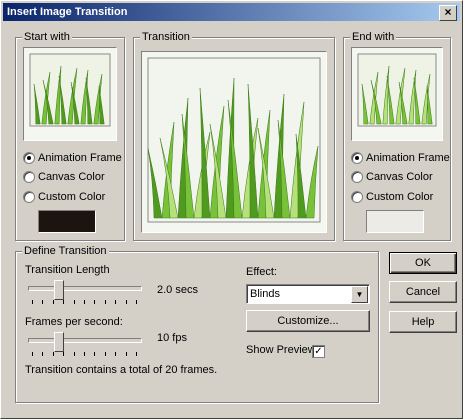 The height and width of the screenshot is (419, 463). What do you see at coordinates (357, 197) in the screenshot?
I see `end-radio-custom-color` at bounding box center [357, 197].